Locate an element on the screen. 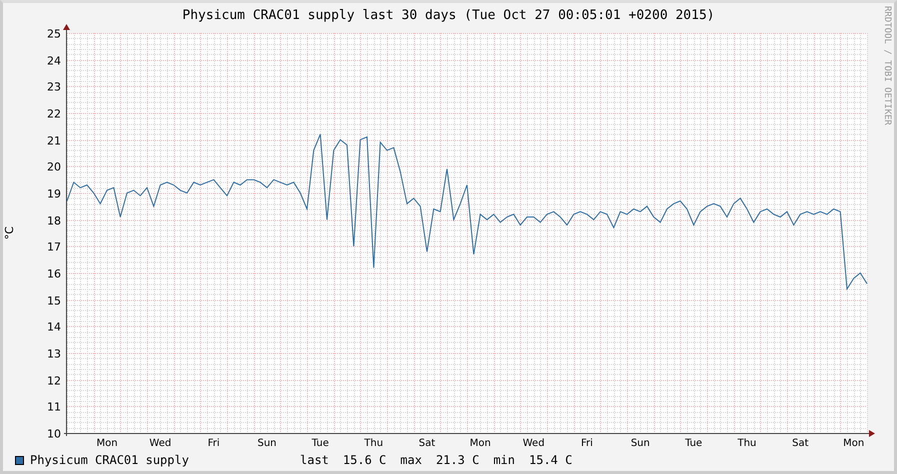 Image resolution: width=897 pixels, height=474 pixels. axis-label: 13 is located at coordinates (54, 354).